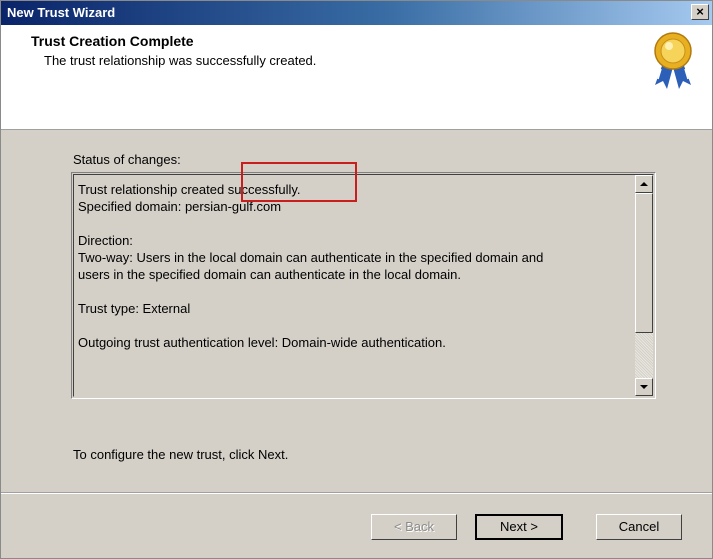 The width and height of the screenshot is (713, 559). Describe the element at coordinates (519, 527) in the screenshot. I see `next-button: Next >` at that location.